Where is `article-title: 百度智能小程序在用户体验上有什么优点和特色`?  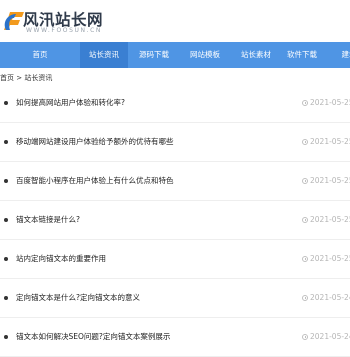 article-title: 百度智能小程序在用户体验上有什么优点和特色 is located at coordinates (95, 181).